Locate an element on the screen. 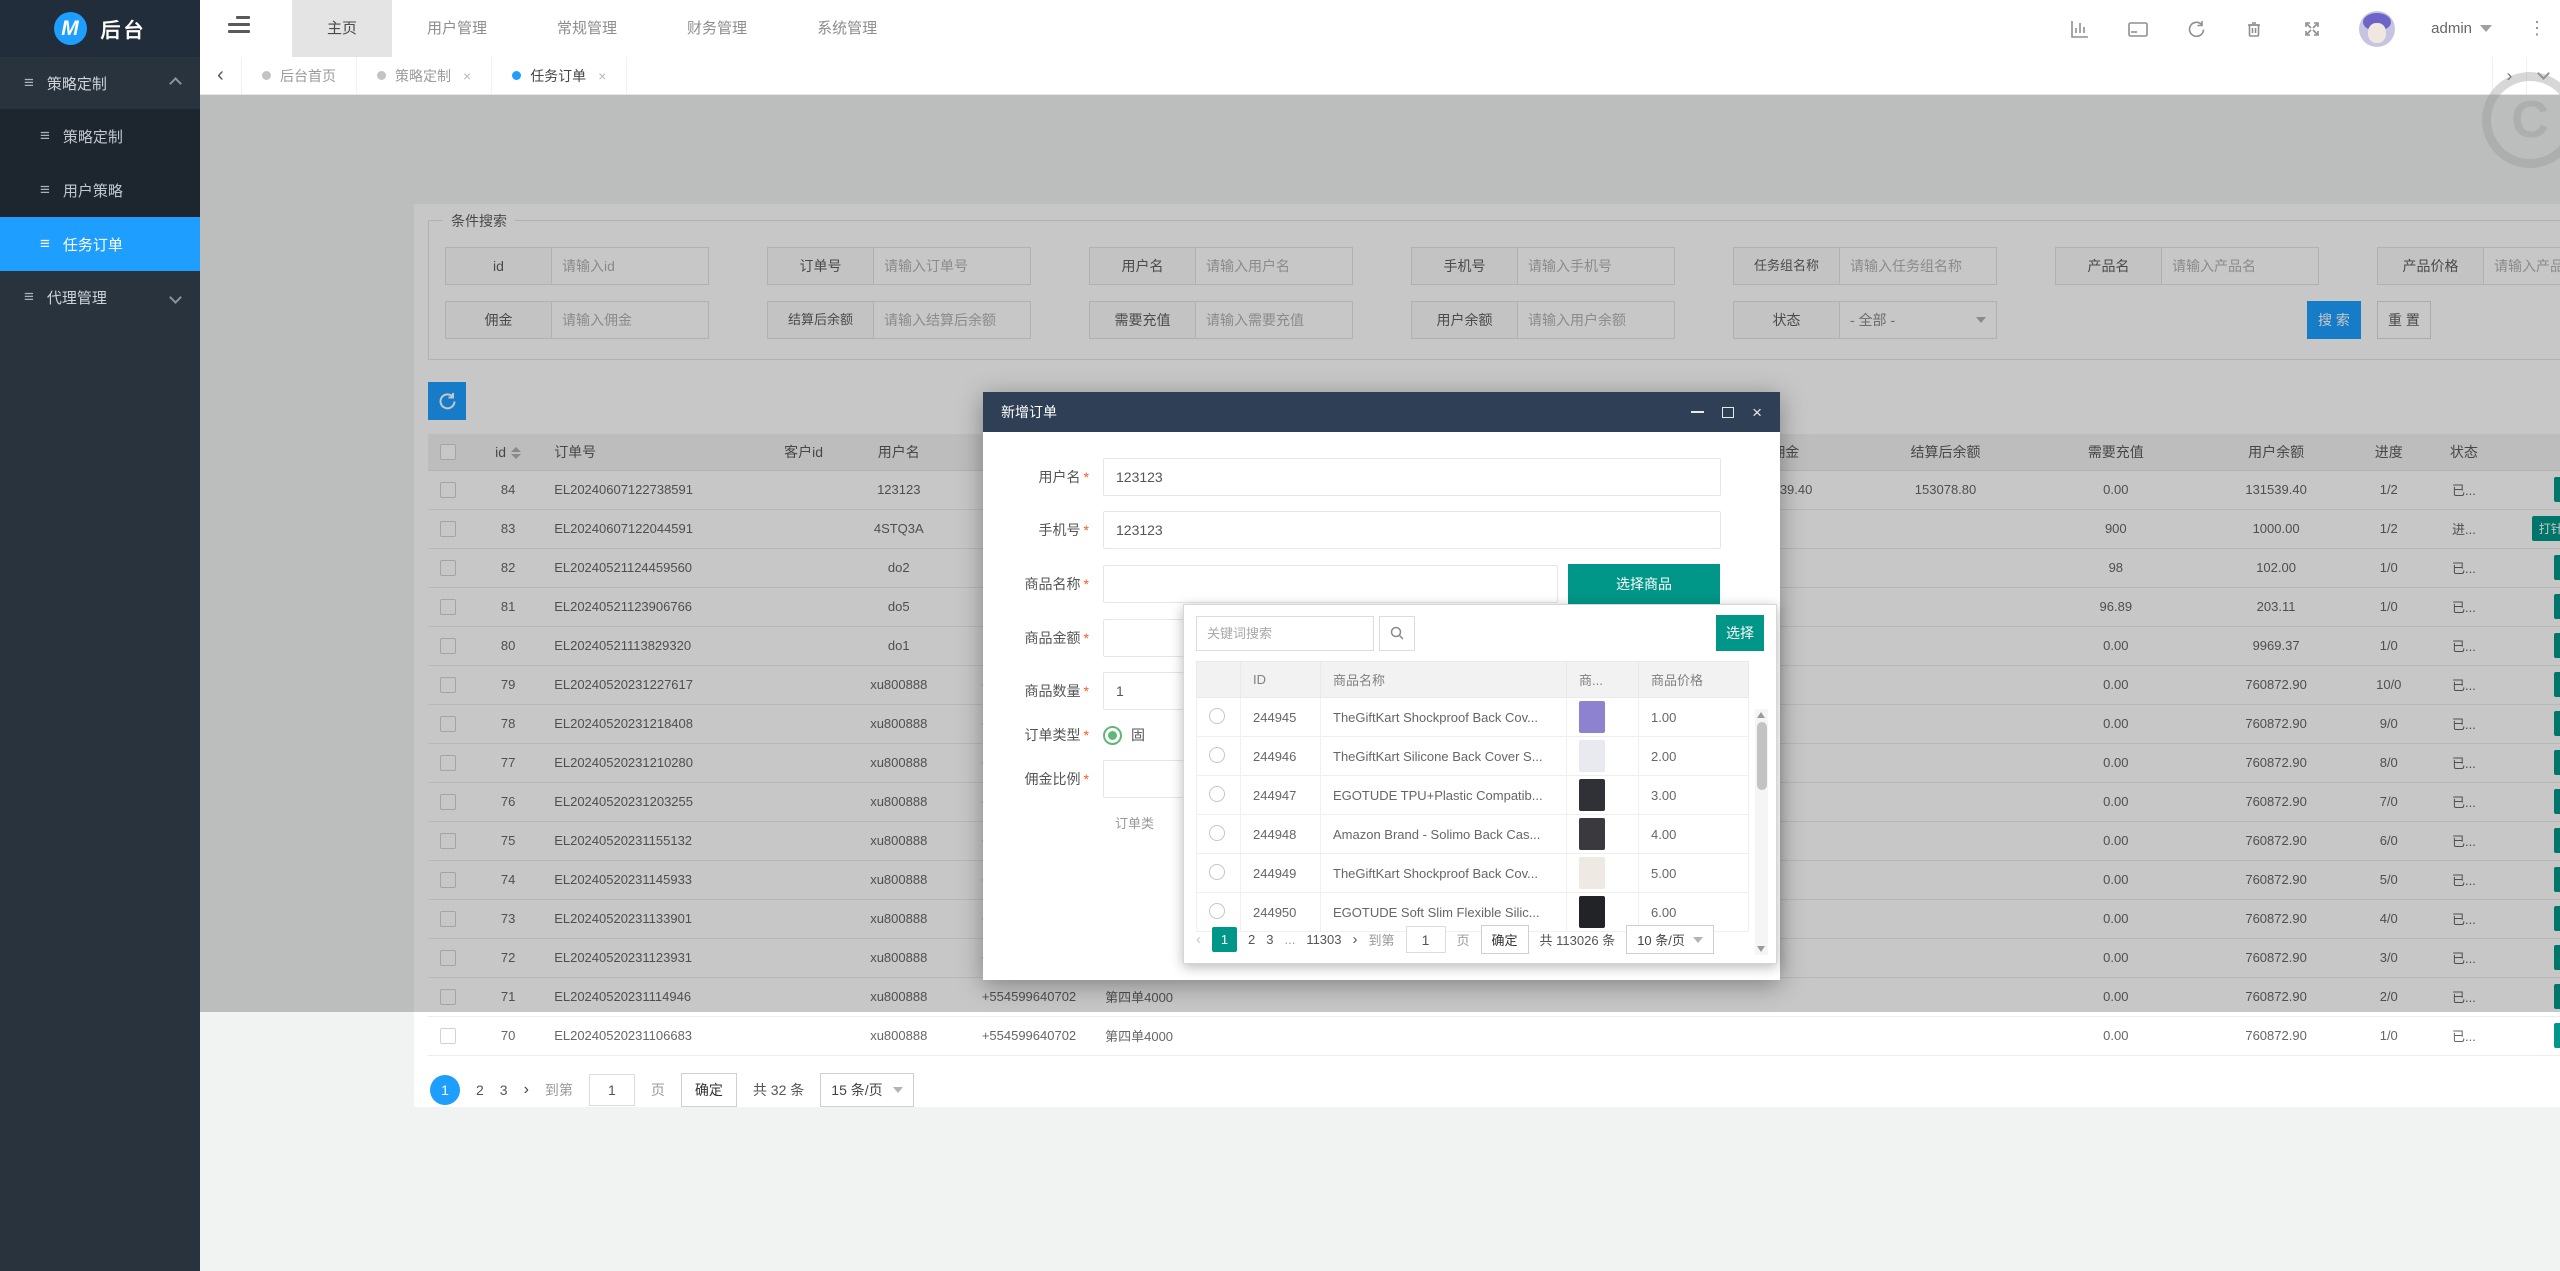 The height and width of the screenshot is (1271, 2560). nav-item: 系统管理 is located at coordinates (847, 28).